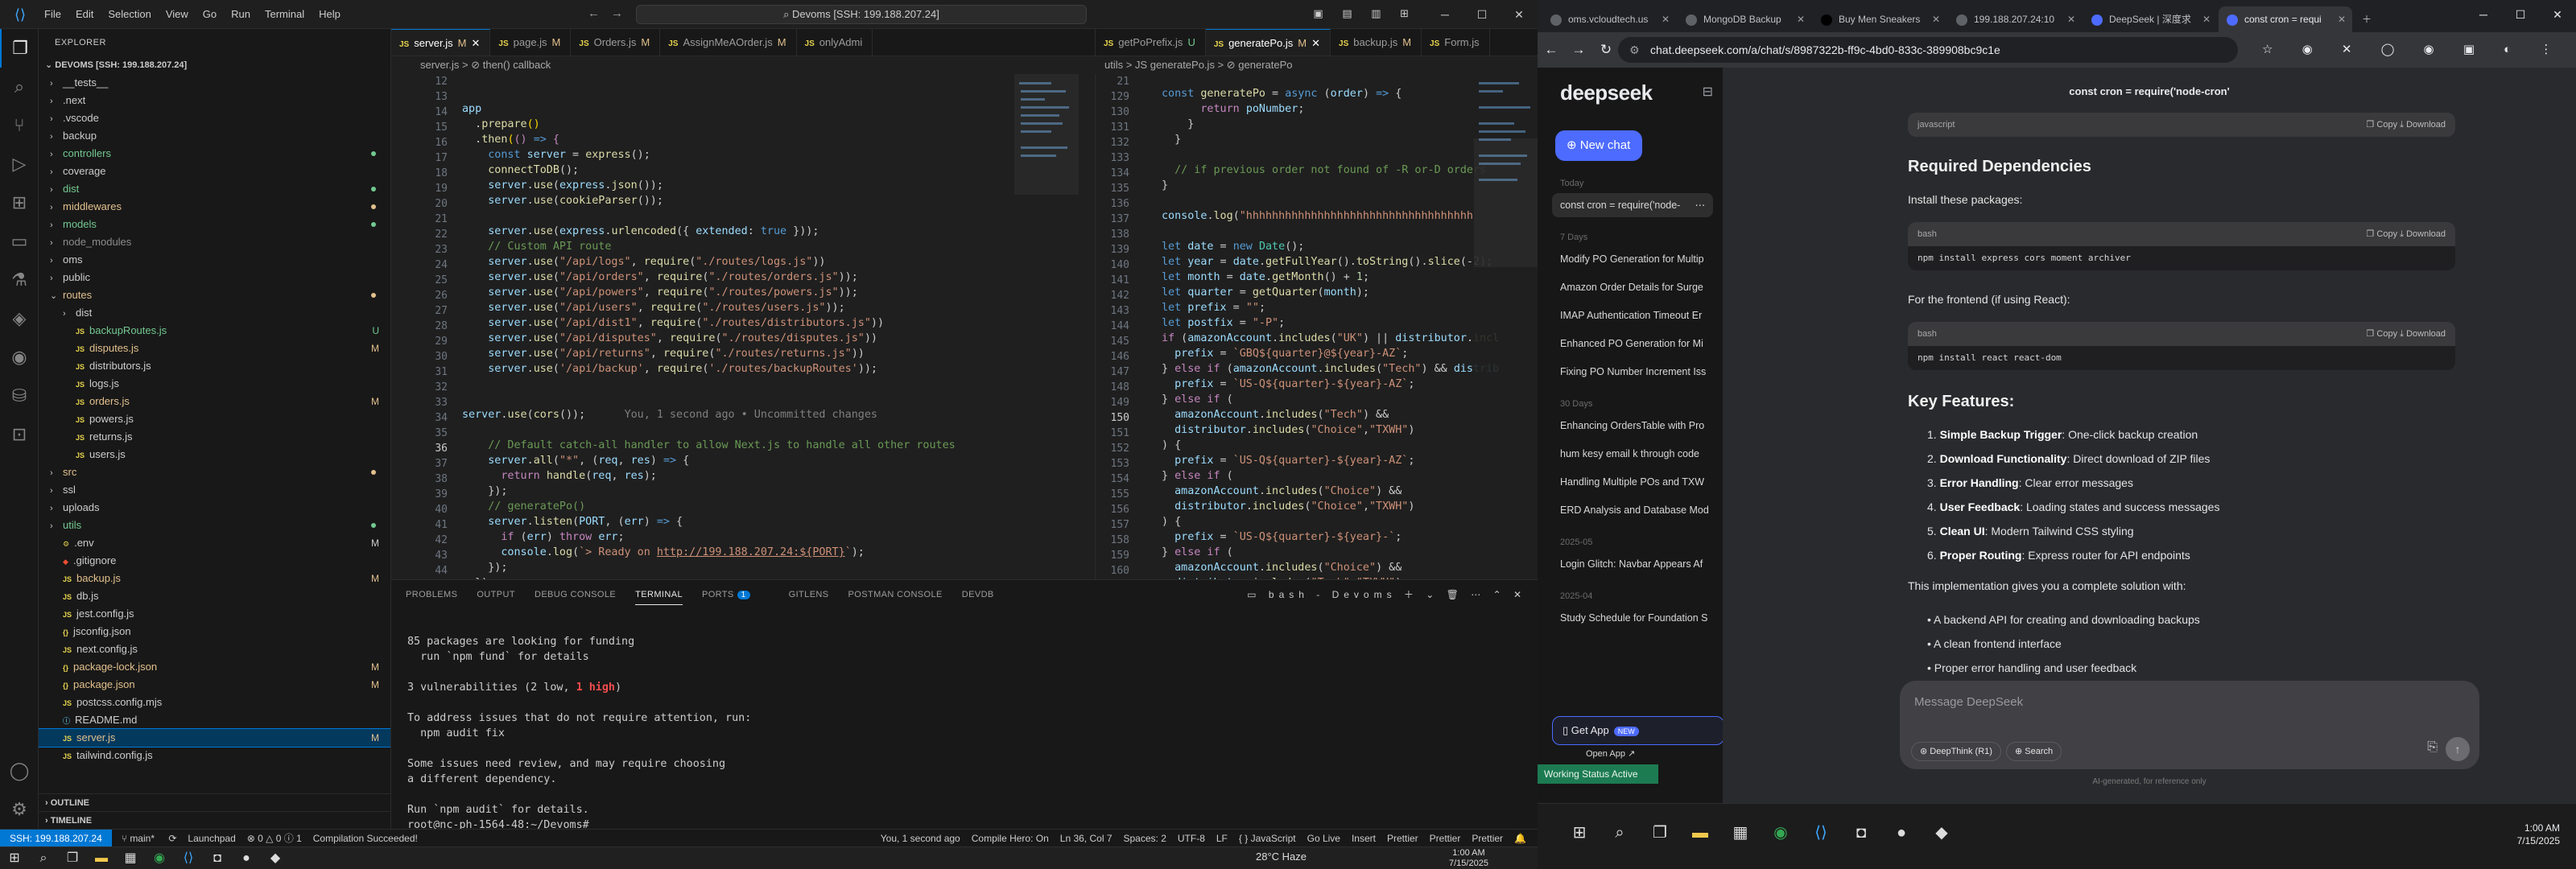  What do you see at coordinates (84, 14) in the screenshot?
I see `menu-edit: Edit` at bounding box center [84, 14].